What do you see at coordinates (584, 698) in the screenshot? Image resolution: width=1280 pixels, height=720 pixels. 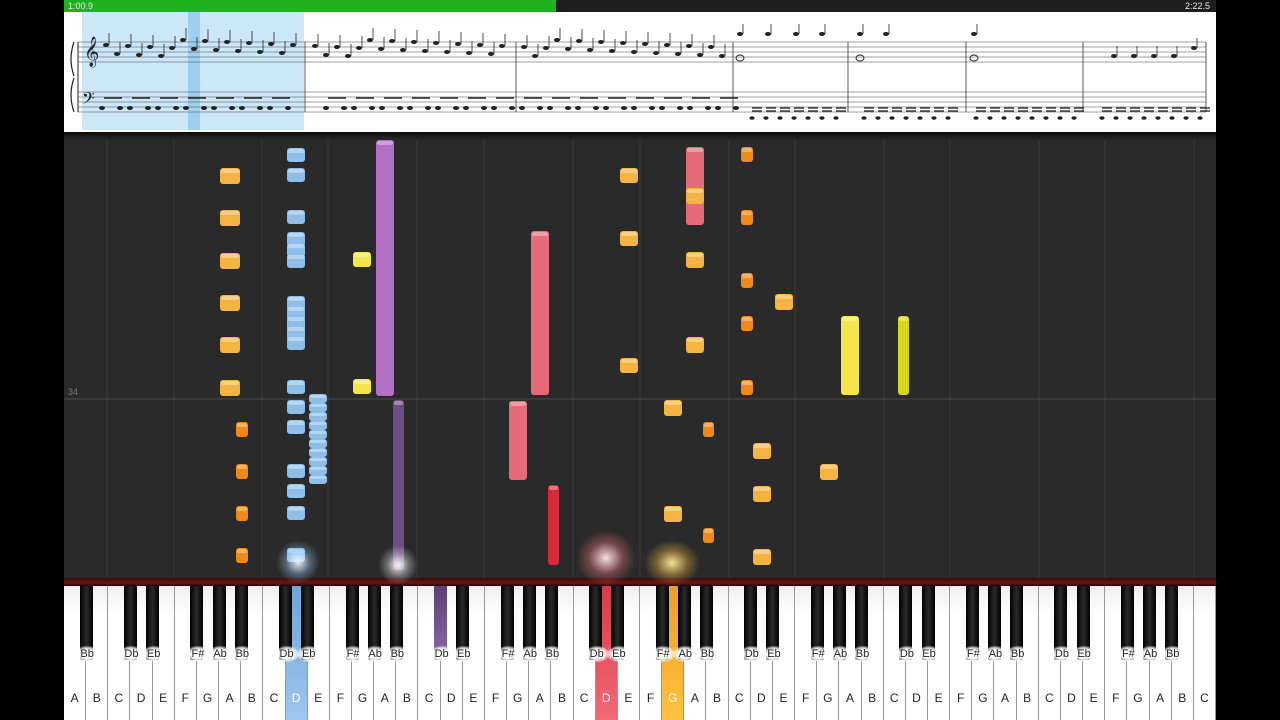 I see `white-key-label: C` at bounding box center [584, 698].